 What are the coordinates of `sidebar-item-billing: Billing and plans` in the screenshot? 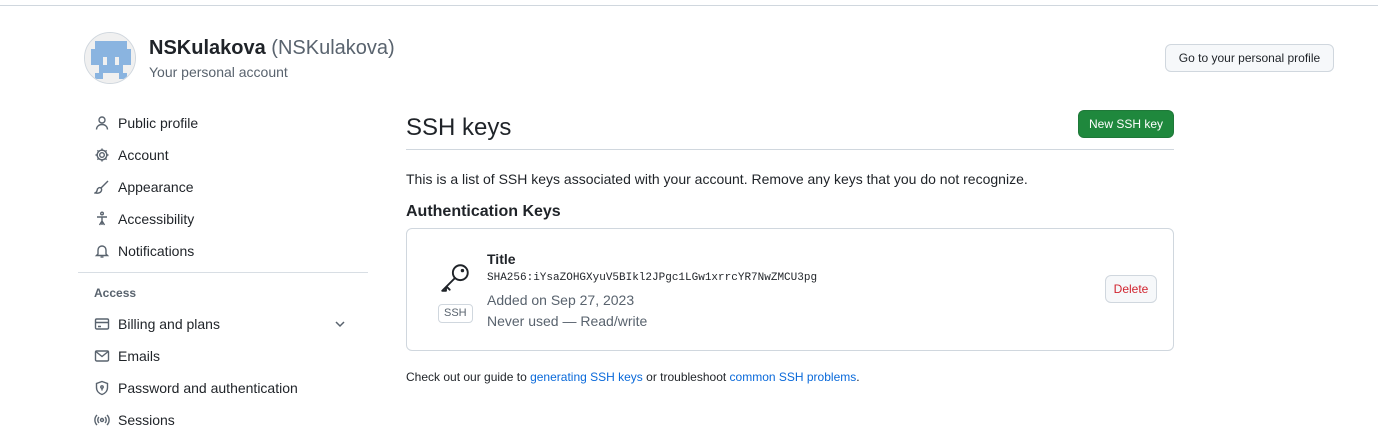 It's located at (223, 324).